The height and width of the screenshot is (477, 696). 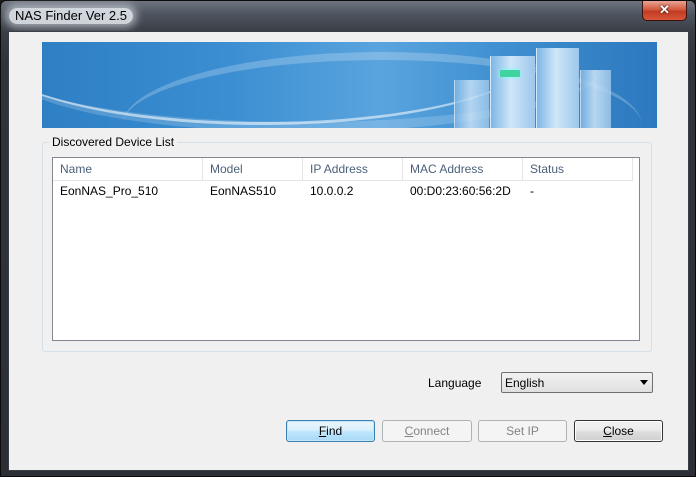 I want to click on close-mnemonic: C, so click(x=607, y=431).